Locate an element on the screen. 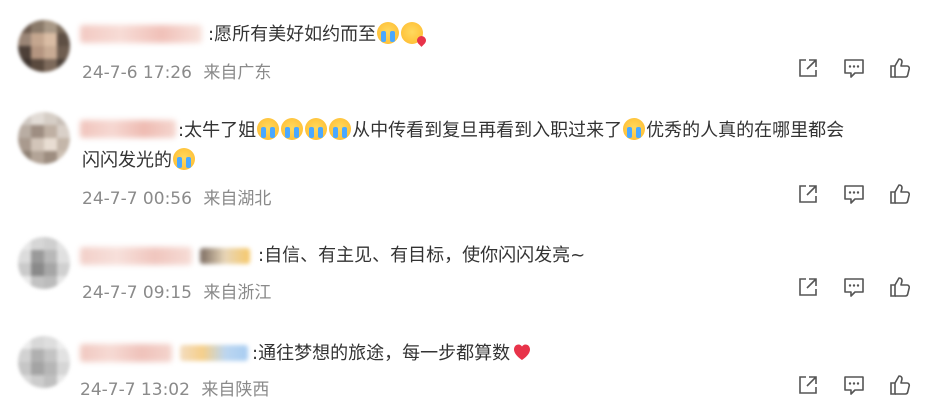 The height and width of the screenshot is (414, 925). comment-location: 来自陕西 is located at coordinates (235, 390).